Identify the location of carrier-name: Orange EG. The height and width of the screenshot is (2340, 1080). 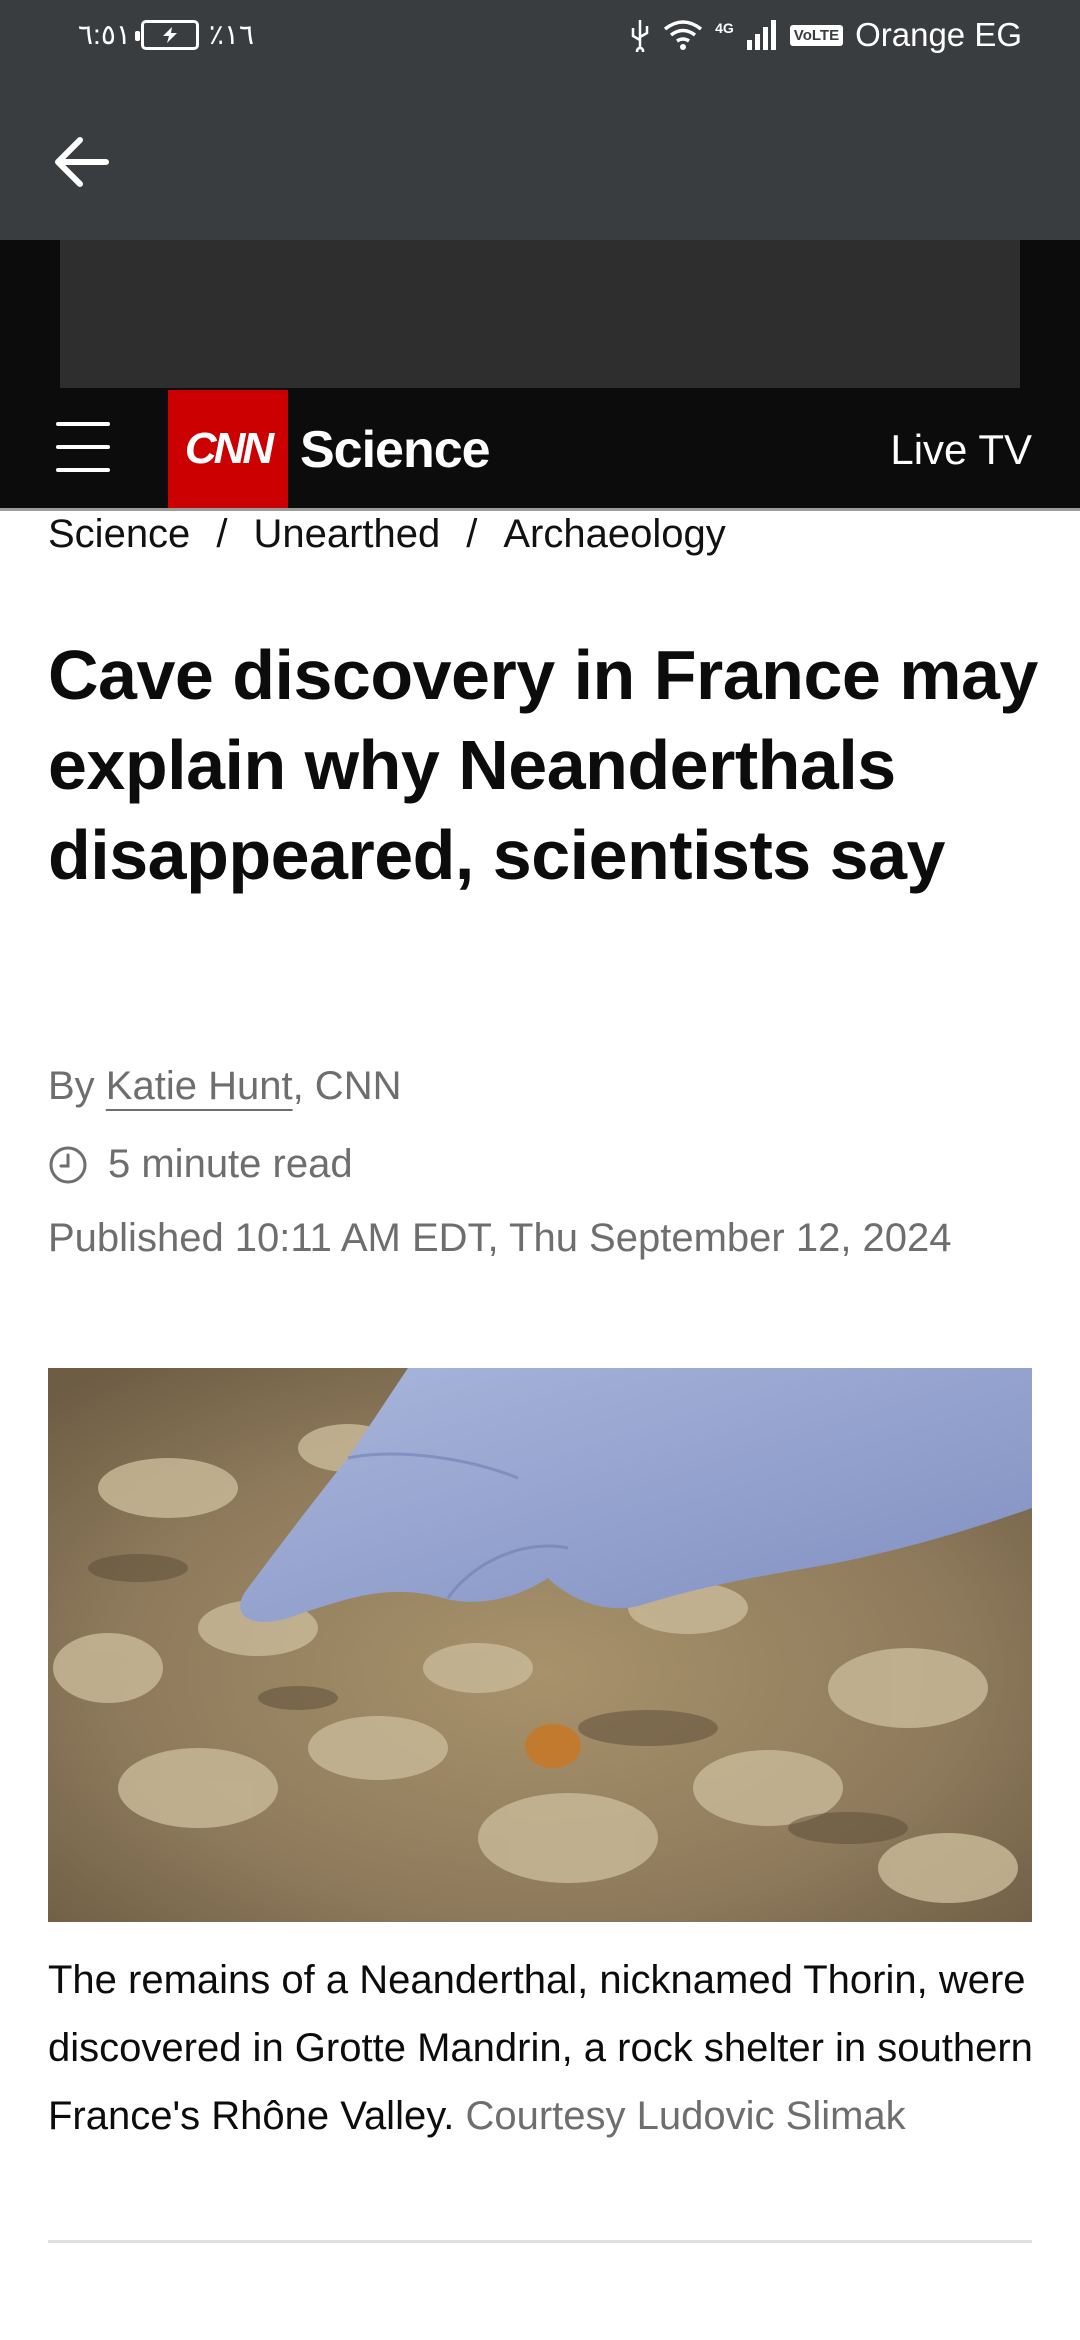
(938, 34).